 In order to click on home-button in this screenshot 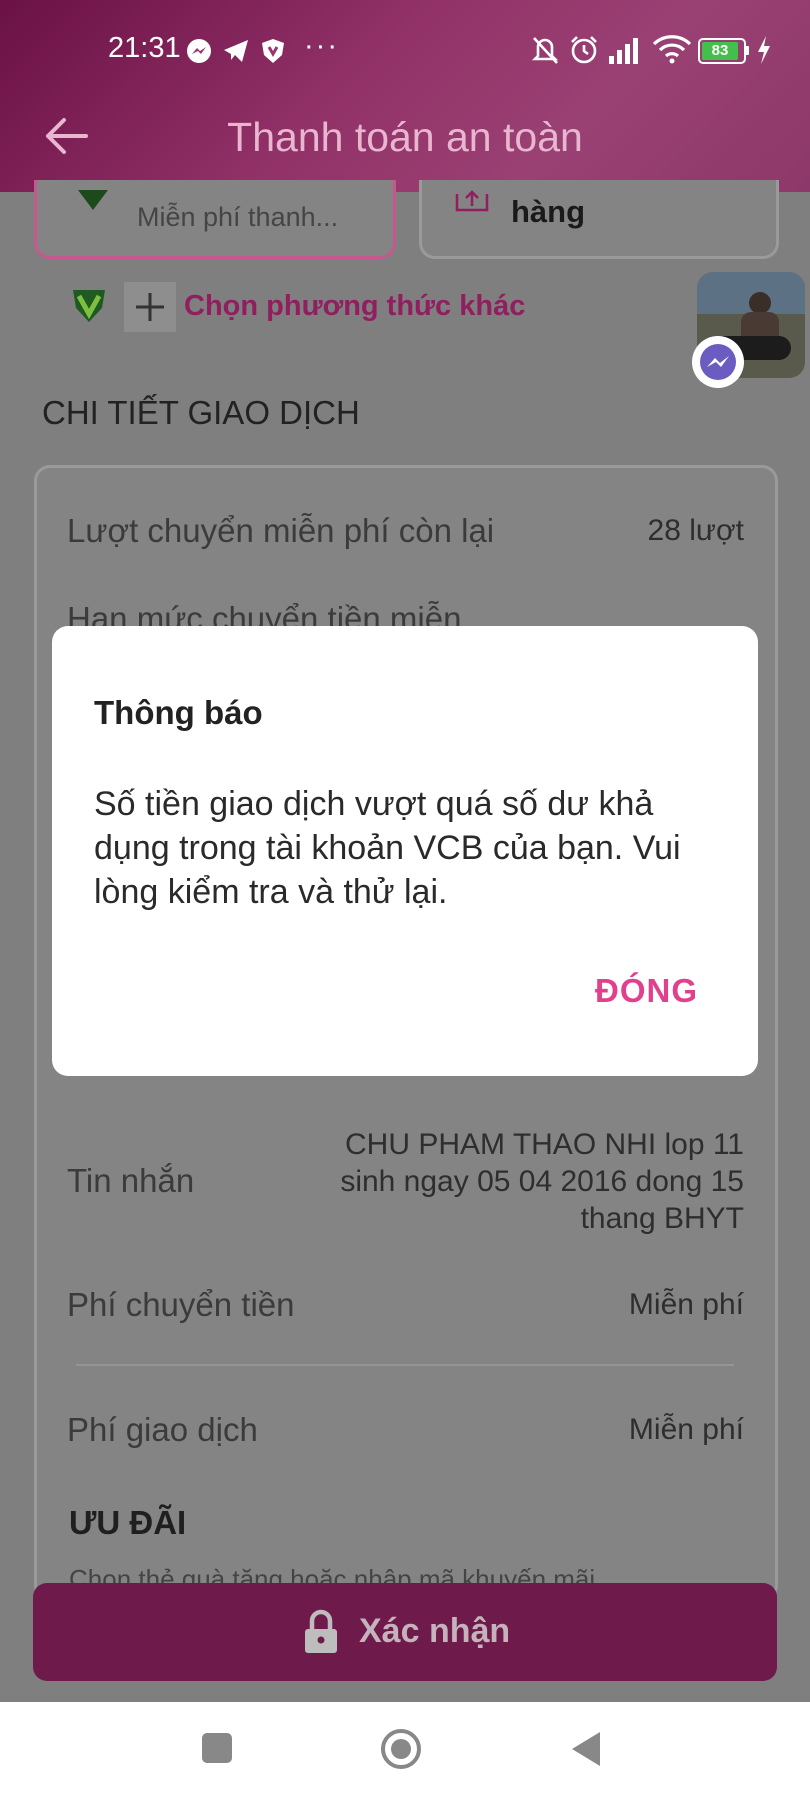, I will do `click(401, 1749)`.